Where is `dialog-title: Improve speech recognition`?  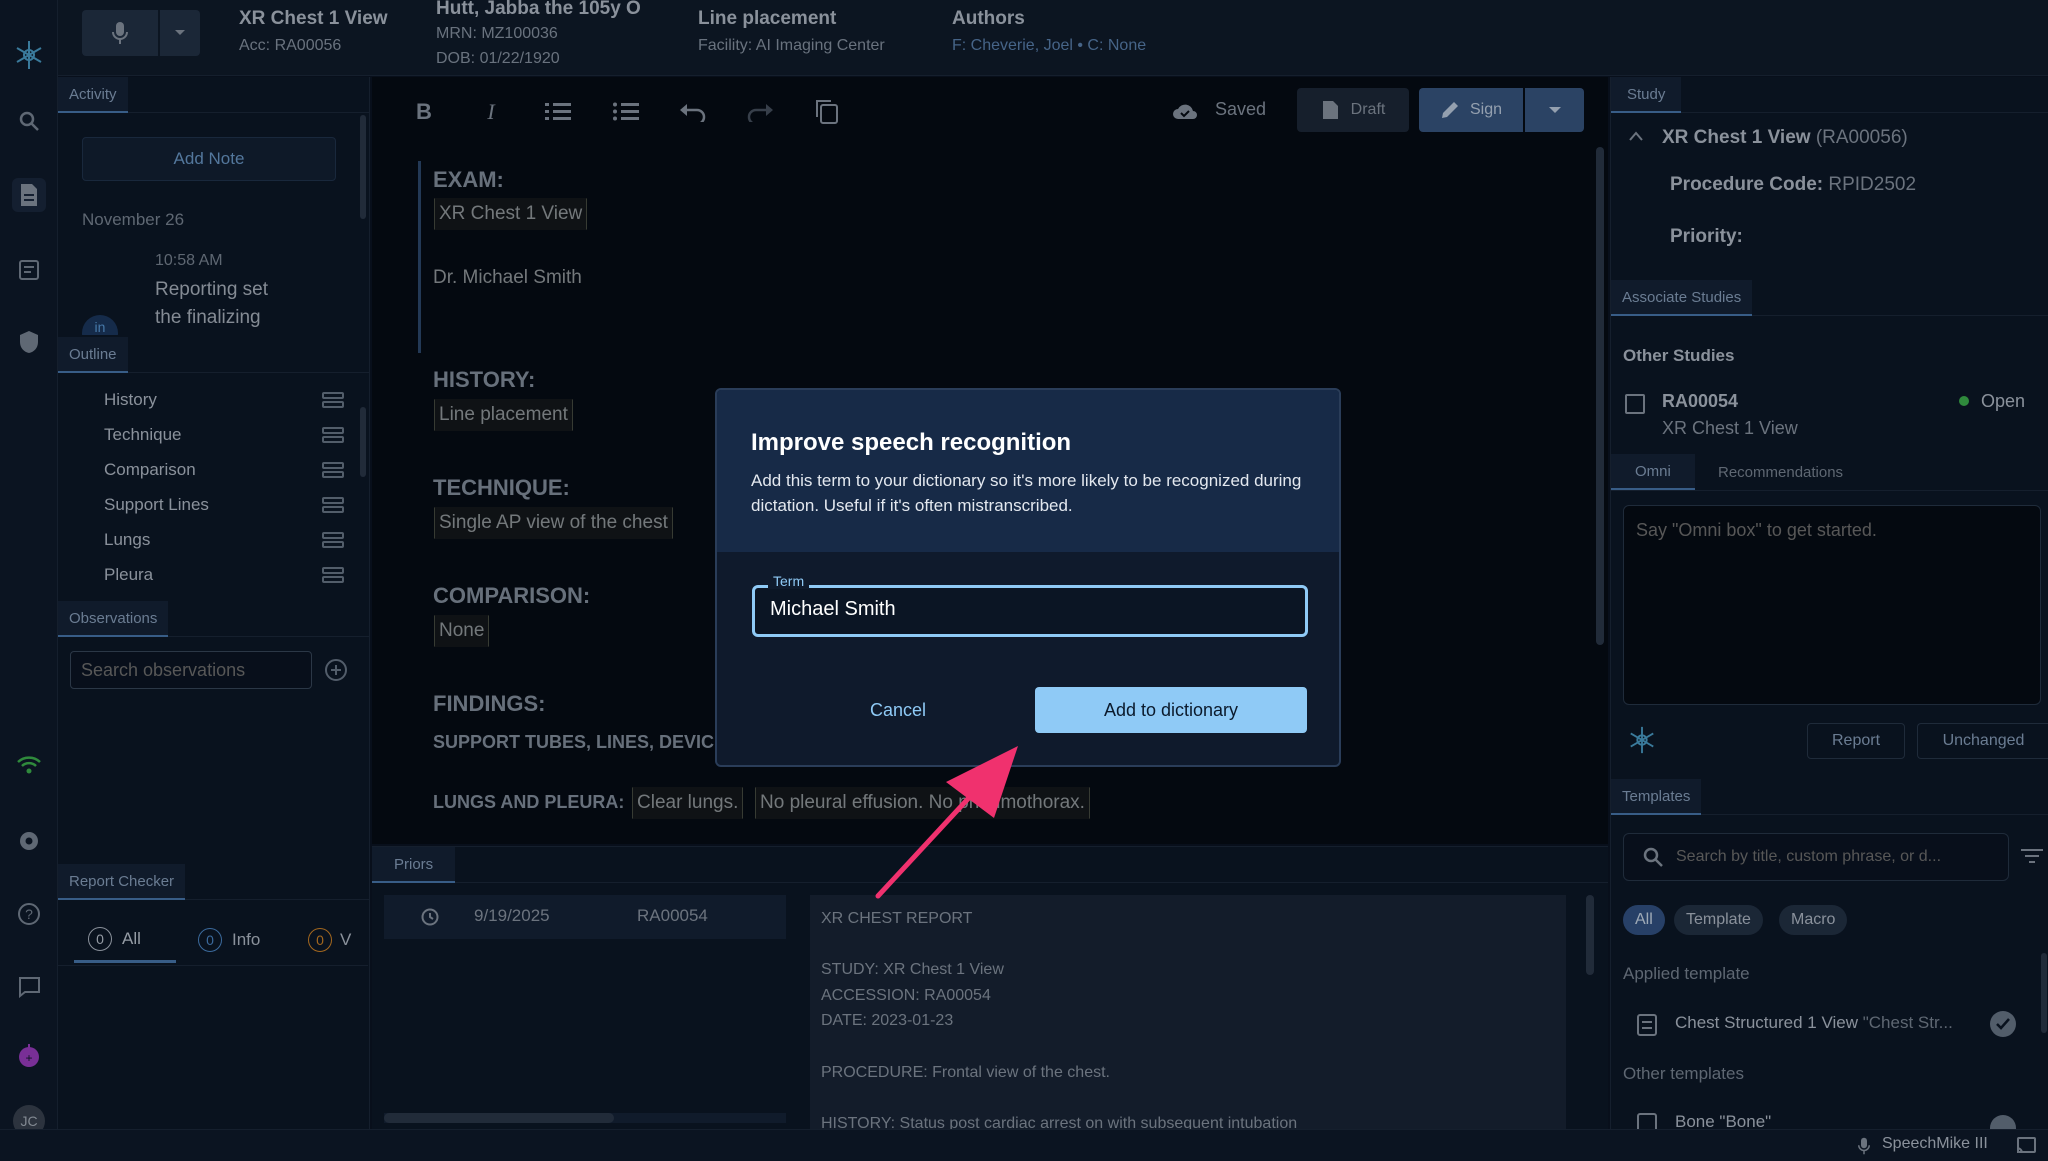
dialog-title: Improve speech recognition is located at coordinates (911, 442).